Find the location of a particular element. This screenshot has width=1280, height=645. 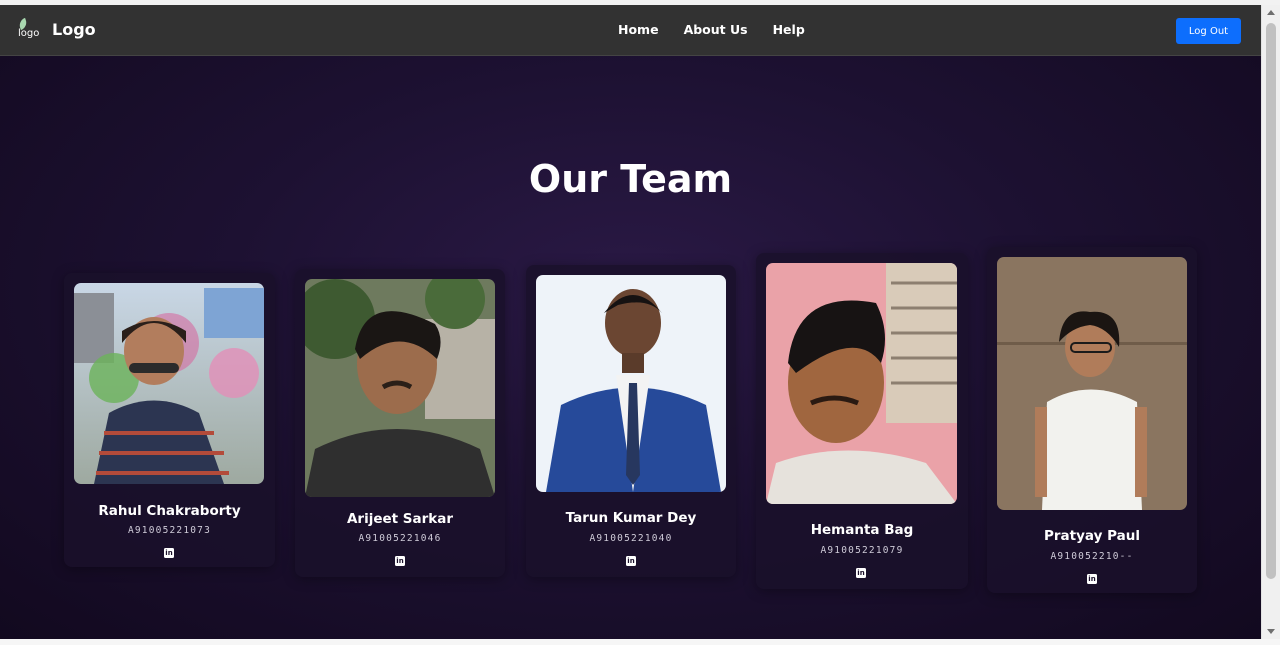

member-id: A91005221079 is located at coordinates (862, 550).